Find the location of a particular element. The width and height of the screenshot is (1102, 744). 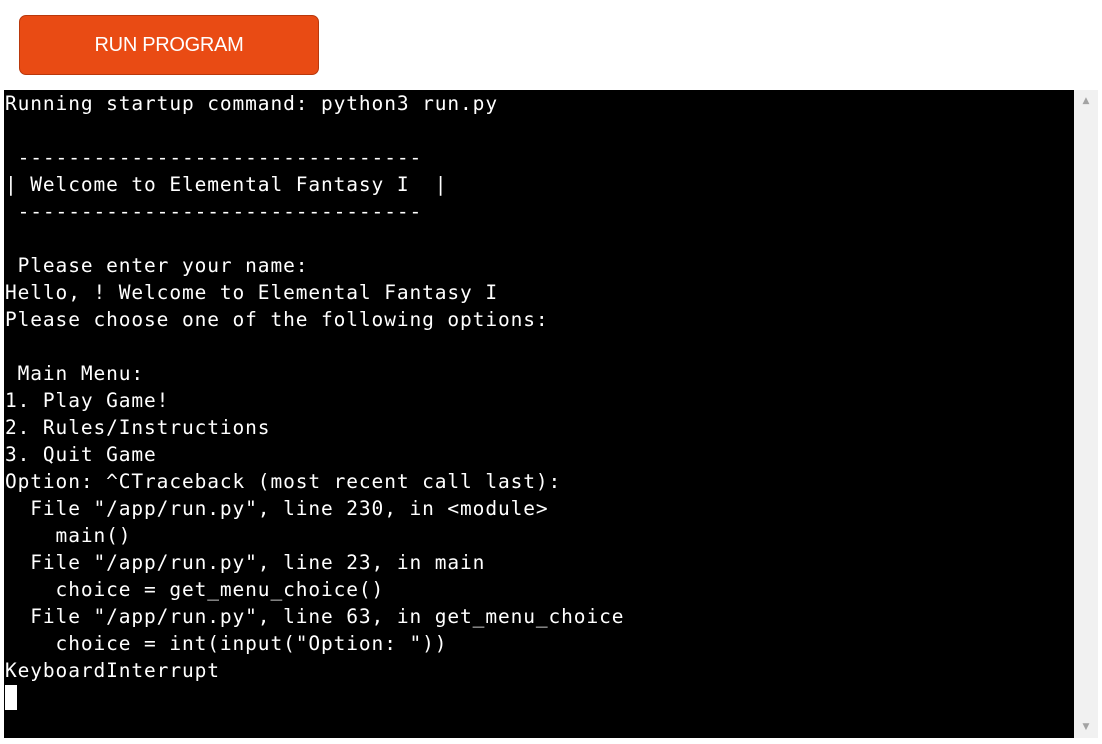

run-program-button: RUN PROGRAM is located at coordinates (169, 45).